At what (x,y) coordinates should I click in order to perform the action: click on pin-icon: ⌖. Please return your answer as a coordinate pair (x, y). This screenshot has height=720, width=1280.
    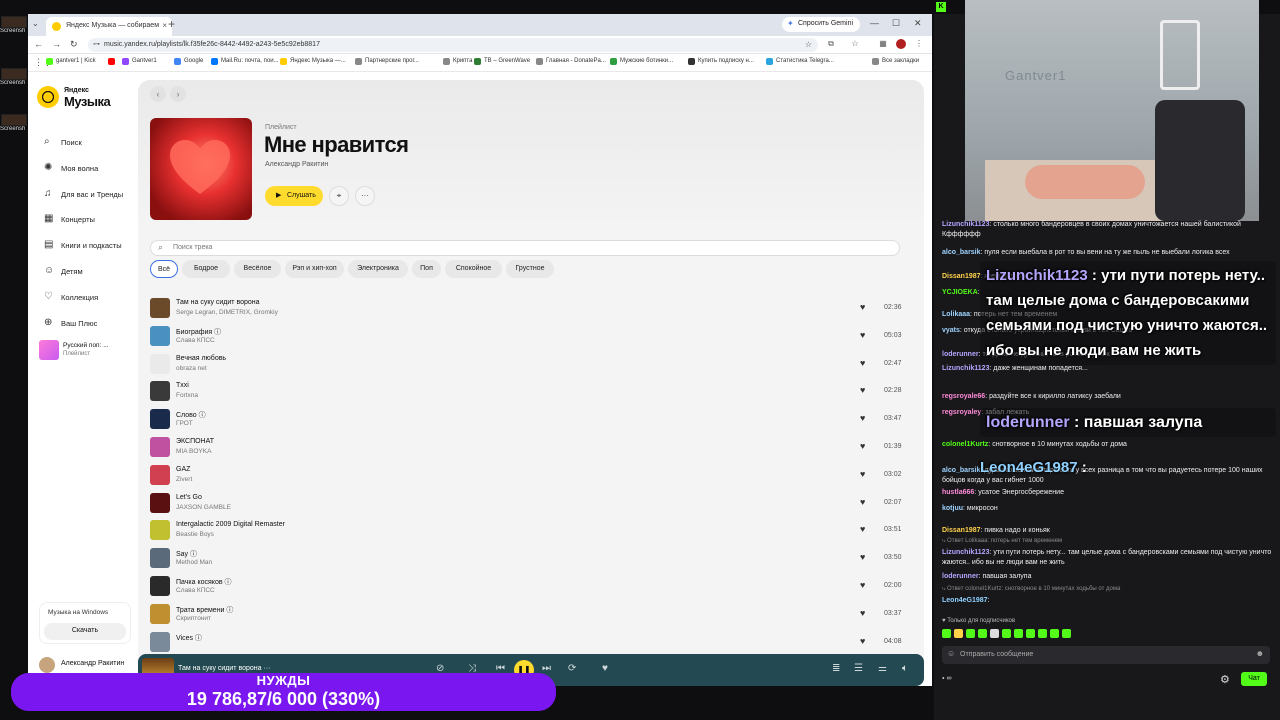
    Looking at the image, I should click on (339, 196).